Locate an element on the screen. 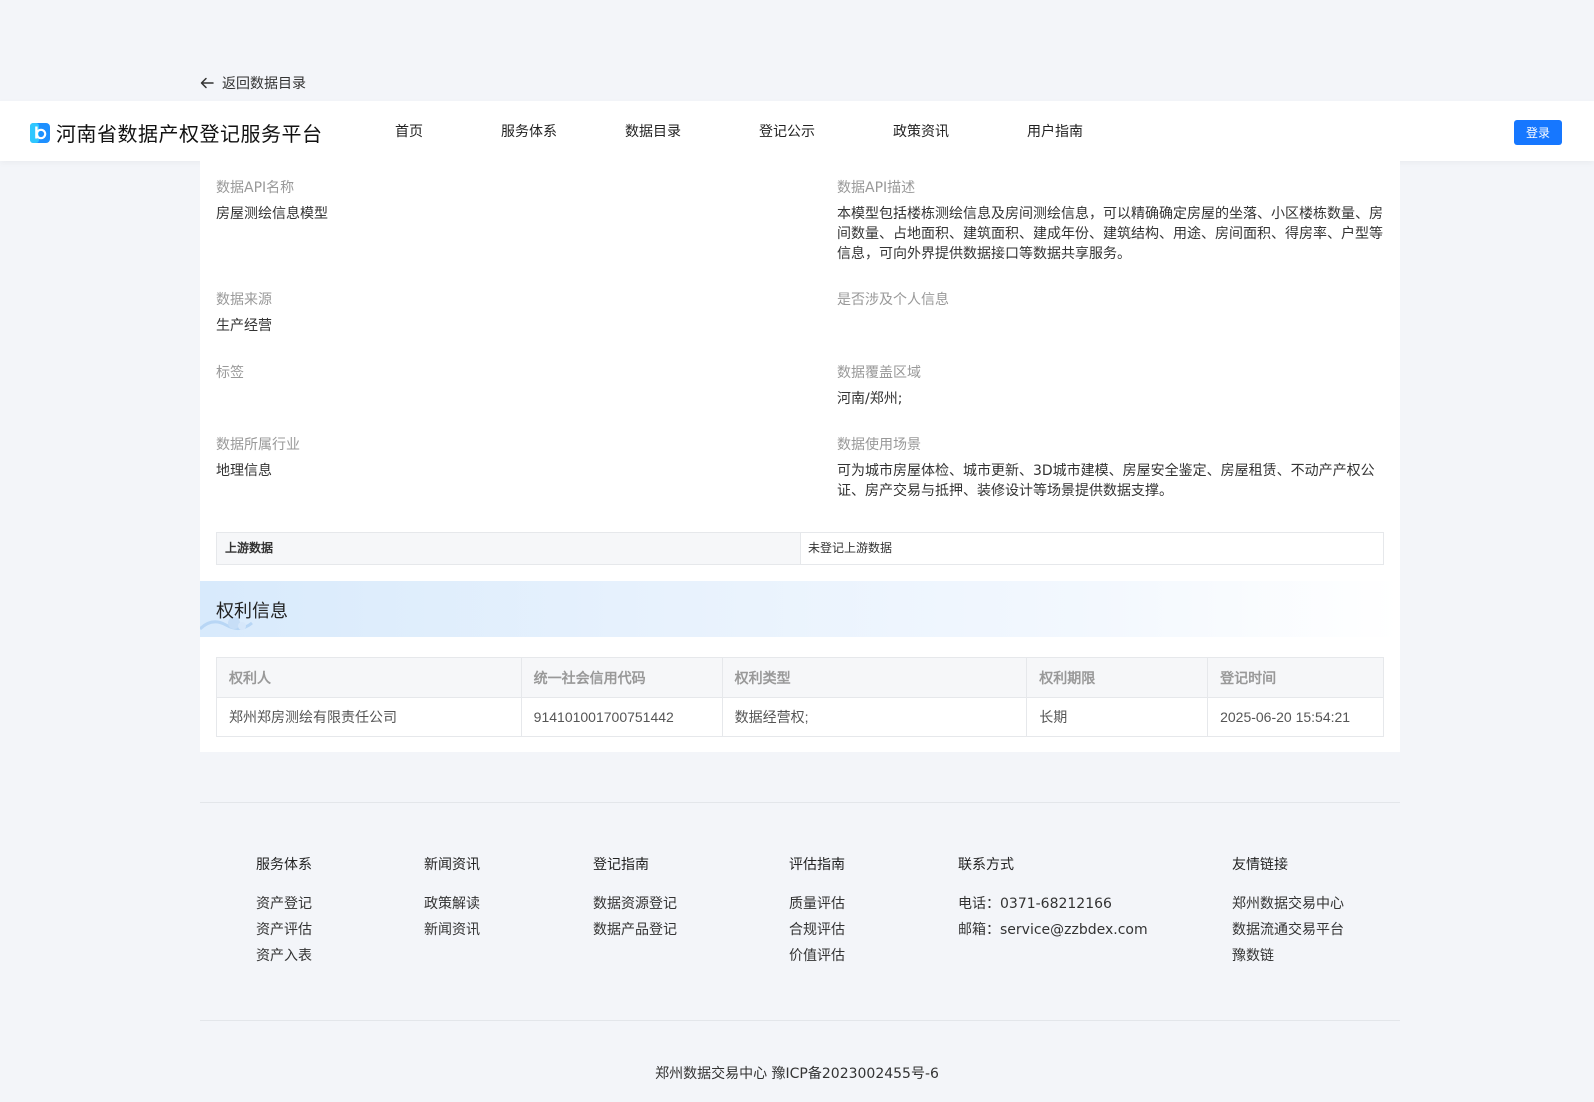 This screenshot has height=1102, width=1594. field-personal-info: 是否涉及个人信息 is located at coordinates (893, 303).